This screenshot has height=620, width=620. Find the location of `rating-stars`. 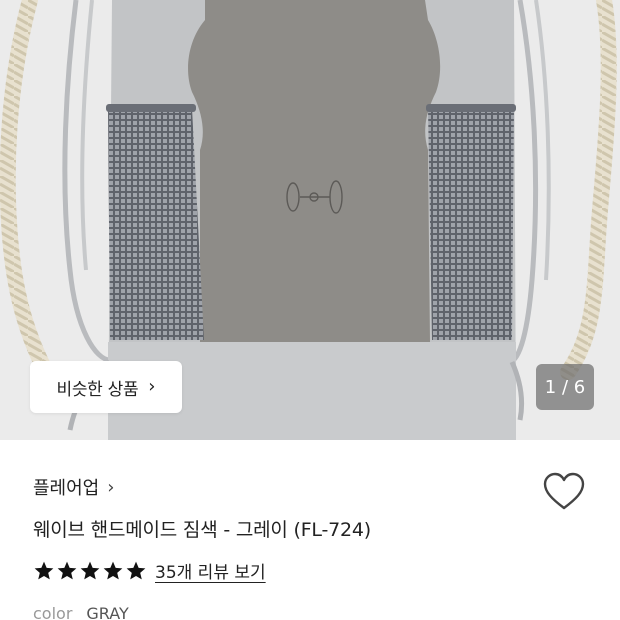

rating-stars is located at coordinates (90, 571).